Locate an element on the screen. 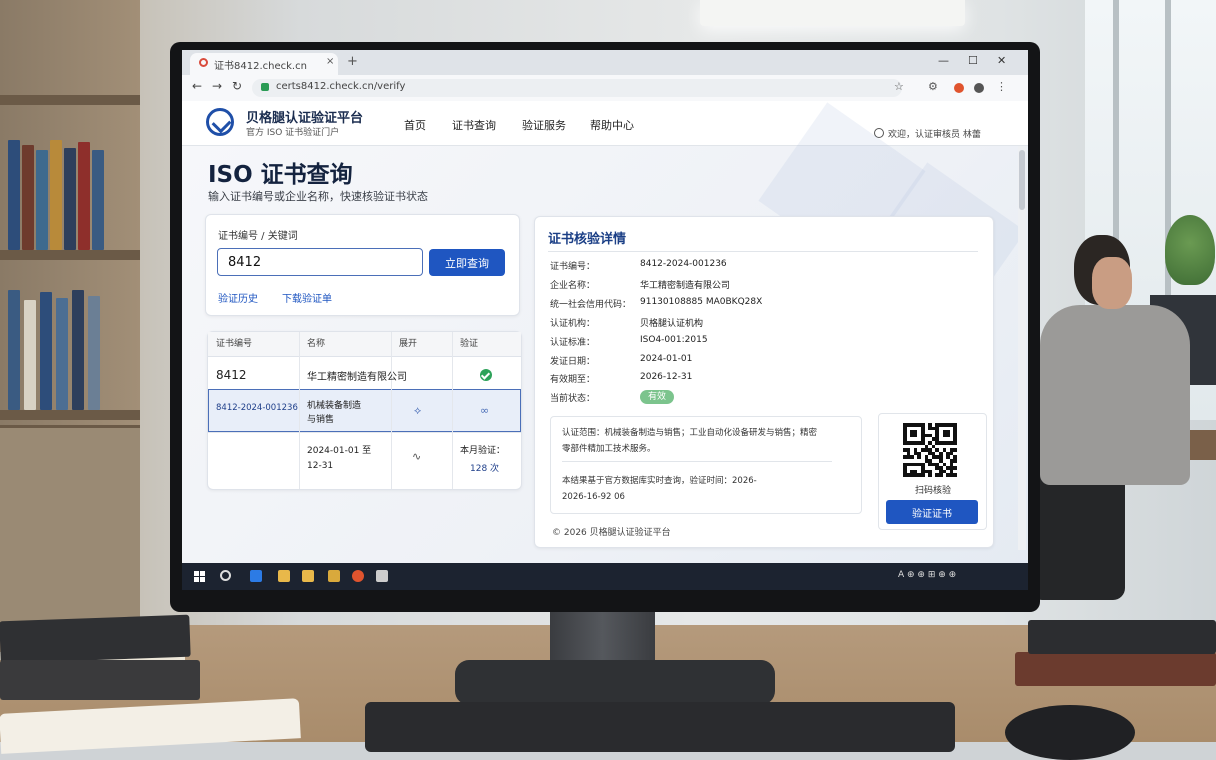  qr-label: 扫码核验 is located at coordinates (933, 491).